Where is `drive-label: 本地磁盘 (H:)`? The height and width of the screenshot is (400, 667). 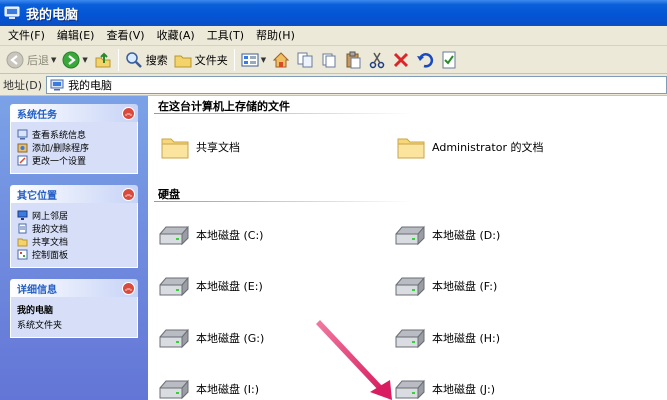 drive-label: 本地磁盘 (H:) is located at coordinates (466, 338).